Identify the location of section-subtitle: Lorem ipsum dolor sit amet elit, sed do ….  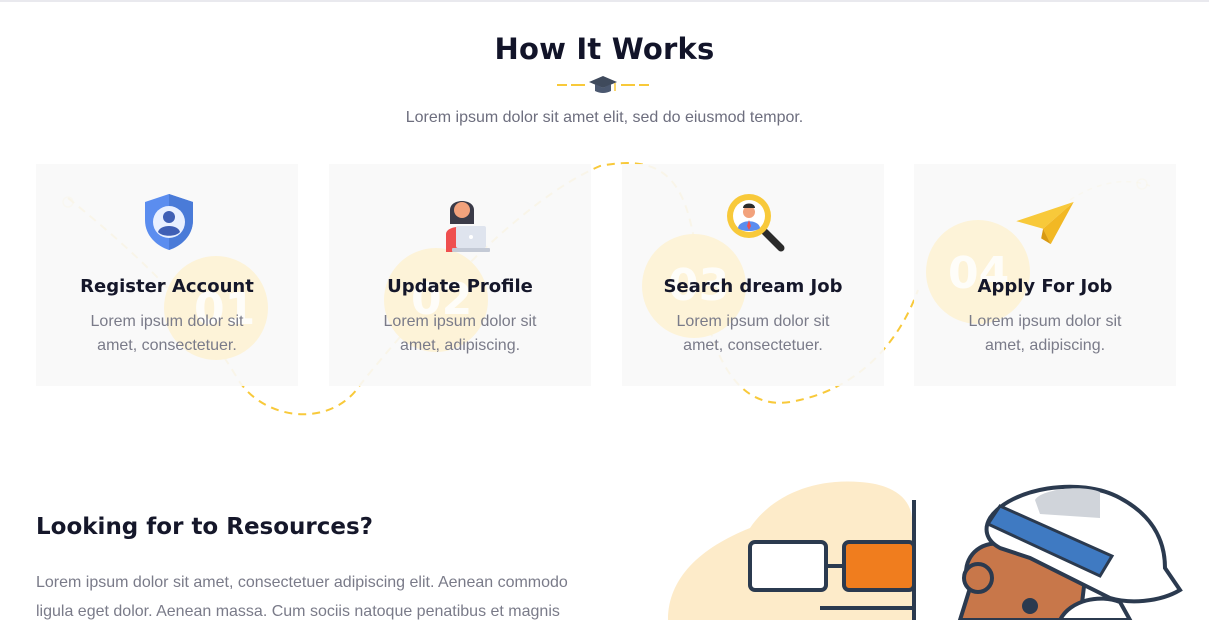
(604, 117).